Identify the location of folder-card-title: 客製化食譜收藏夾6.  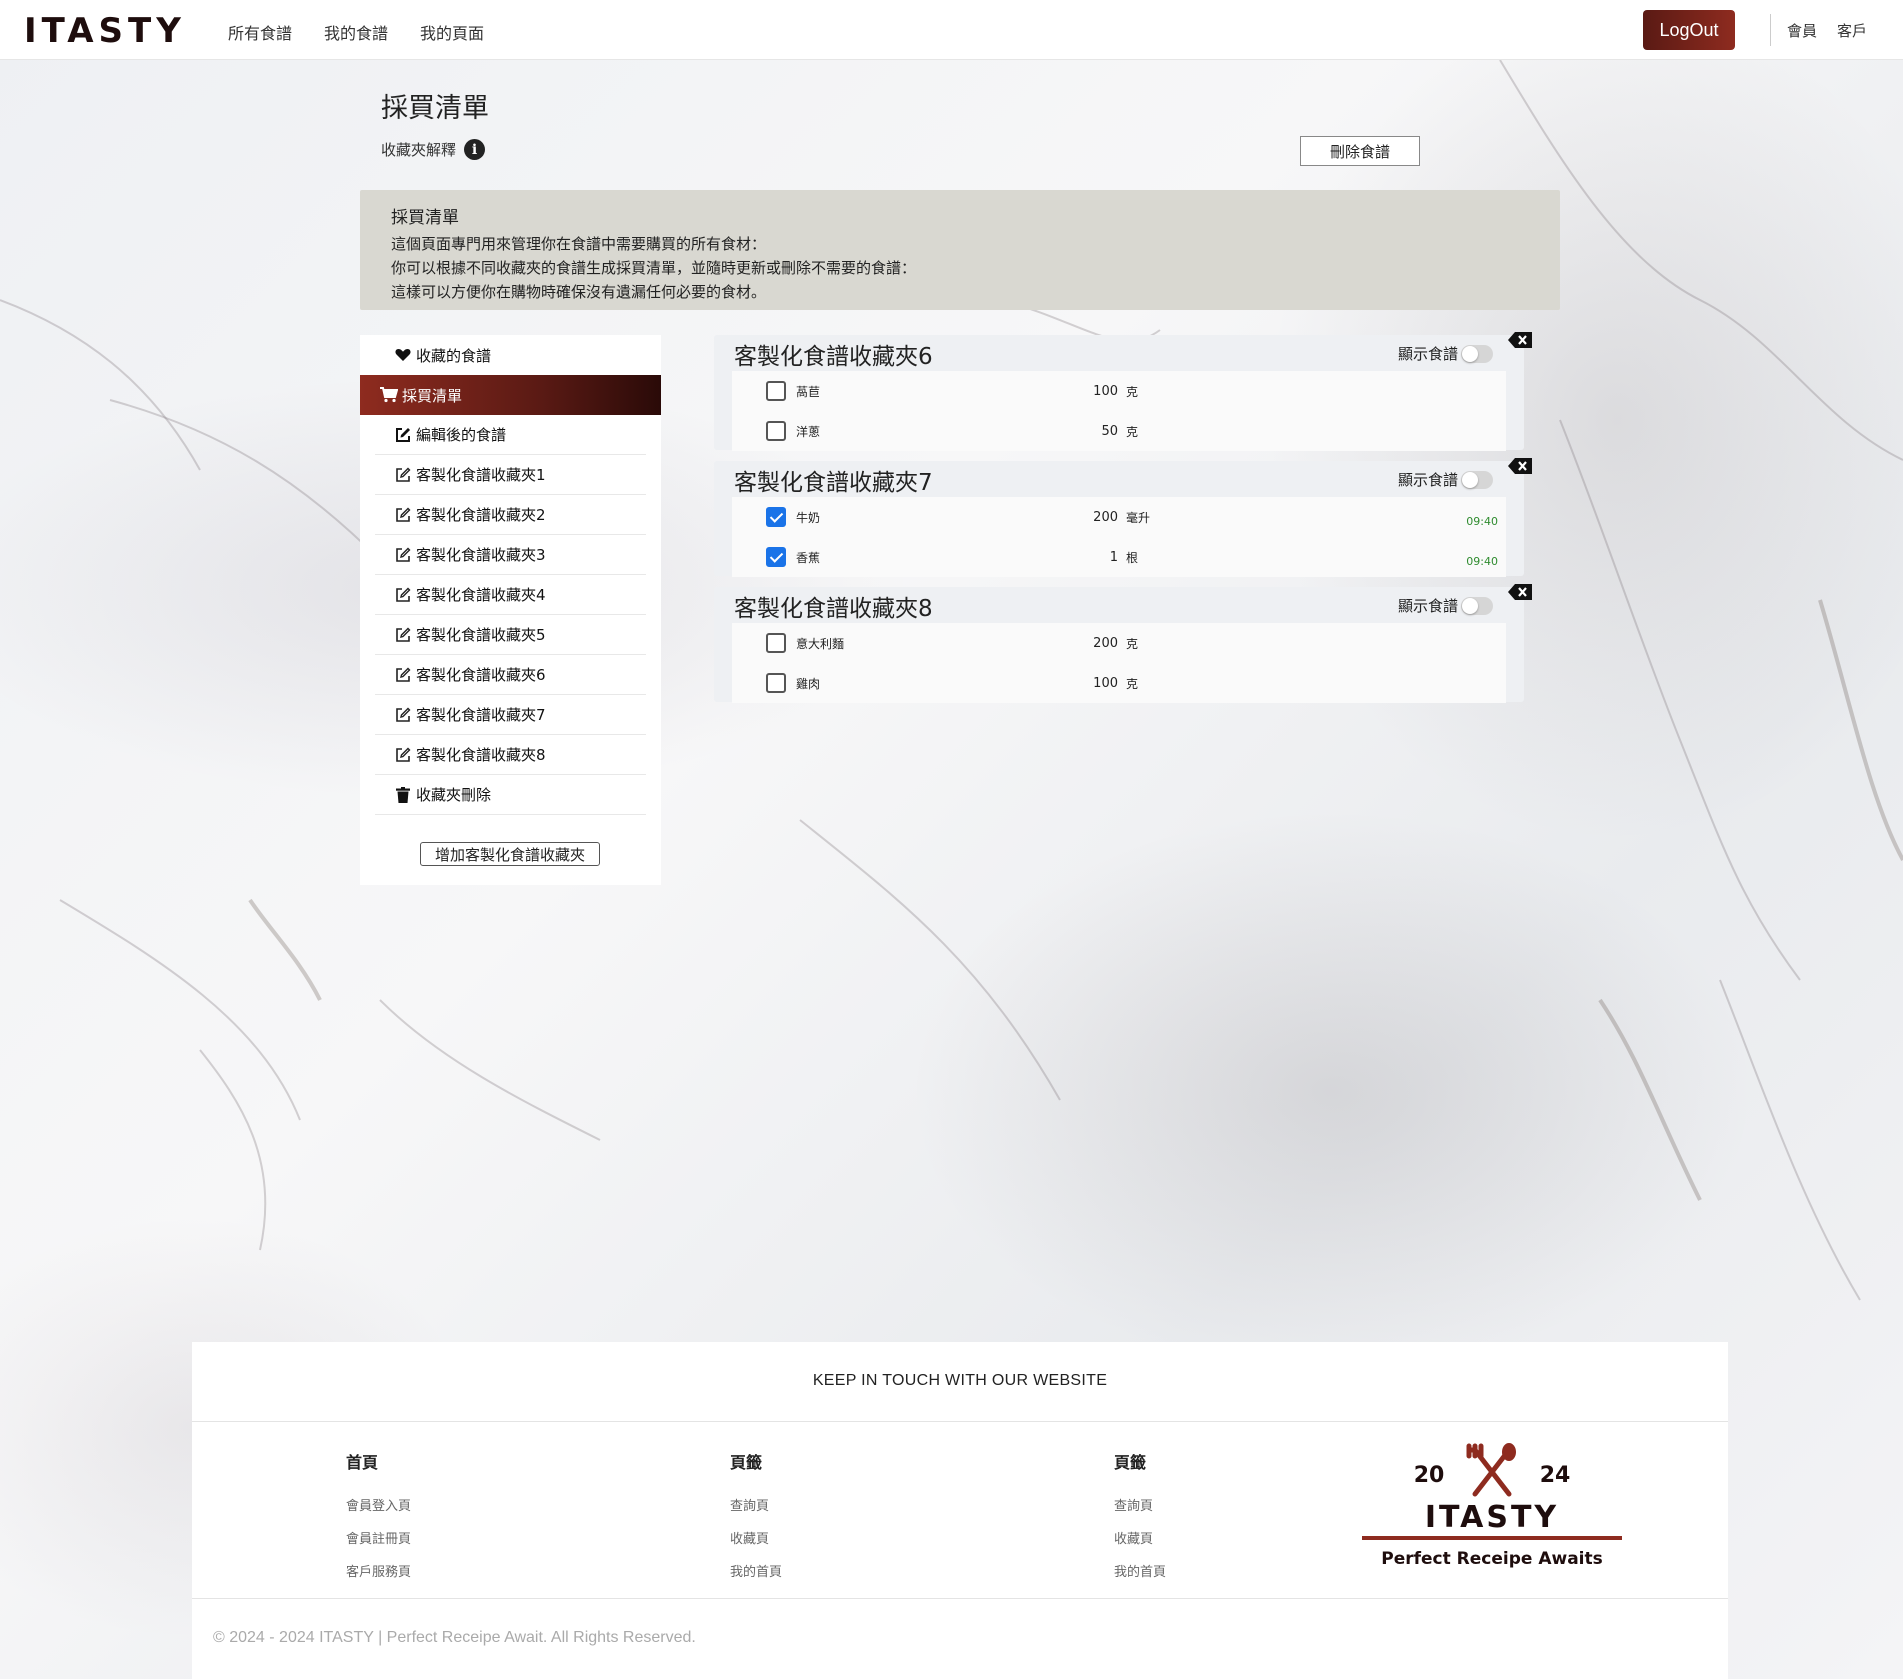
(833, 357).